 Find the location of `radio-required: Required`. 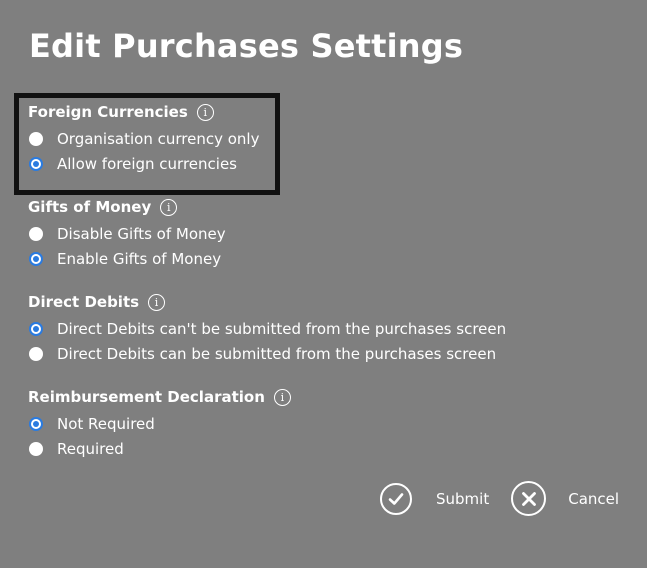

radio-required: Required is located at coordinates (159, 448).